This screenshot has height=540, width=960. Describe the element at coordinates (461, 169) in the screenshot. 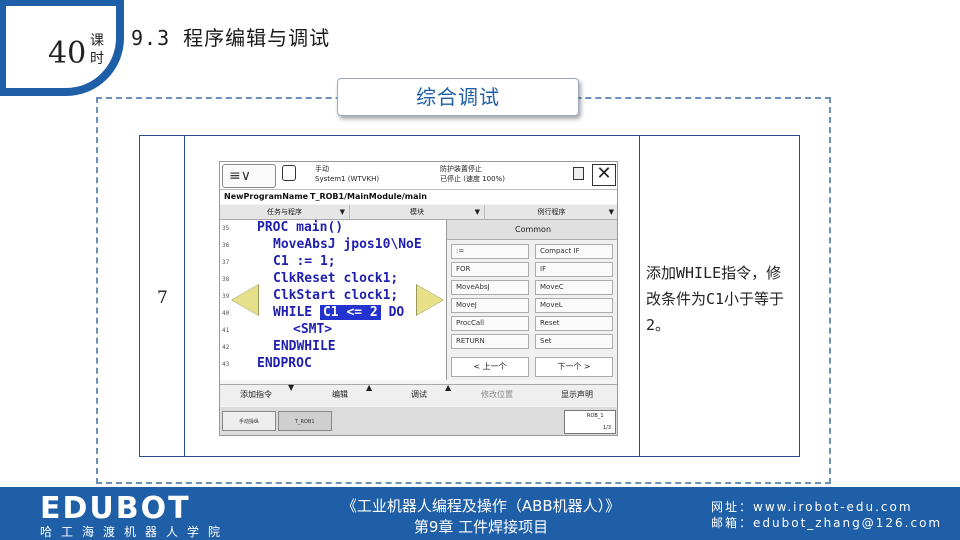

I see `status-guard: 防护装置停止` at that location.